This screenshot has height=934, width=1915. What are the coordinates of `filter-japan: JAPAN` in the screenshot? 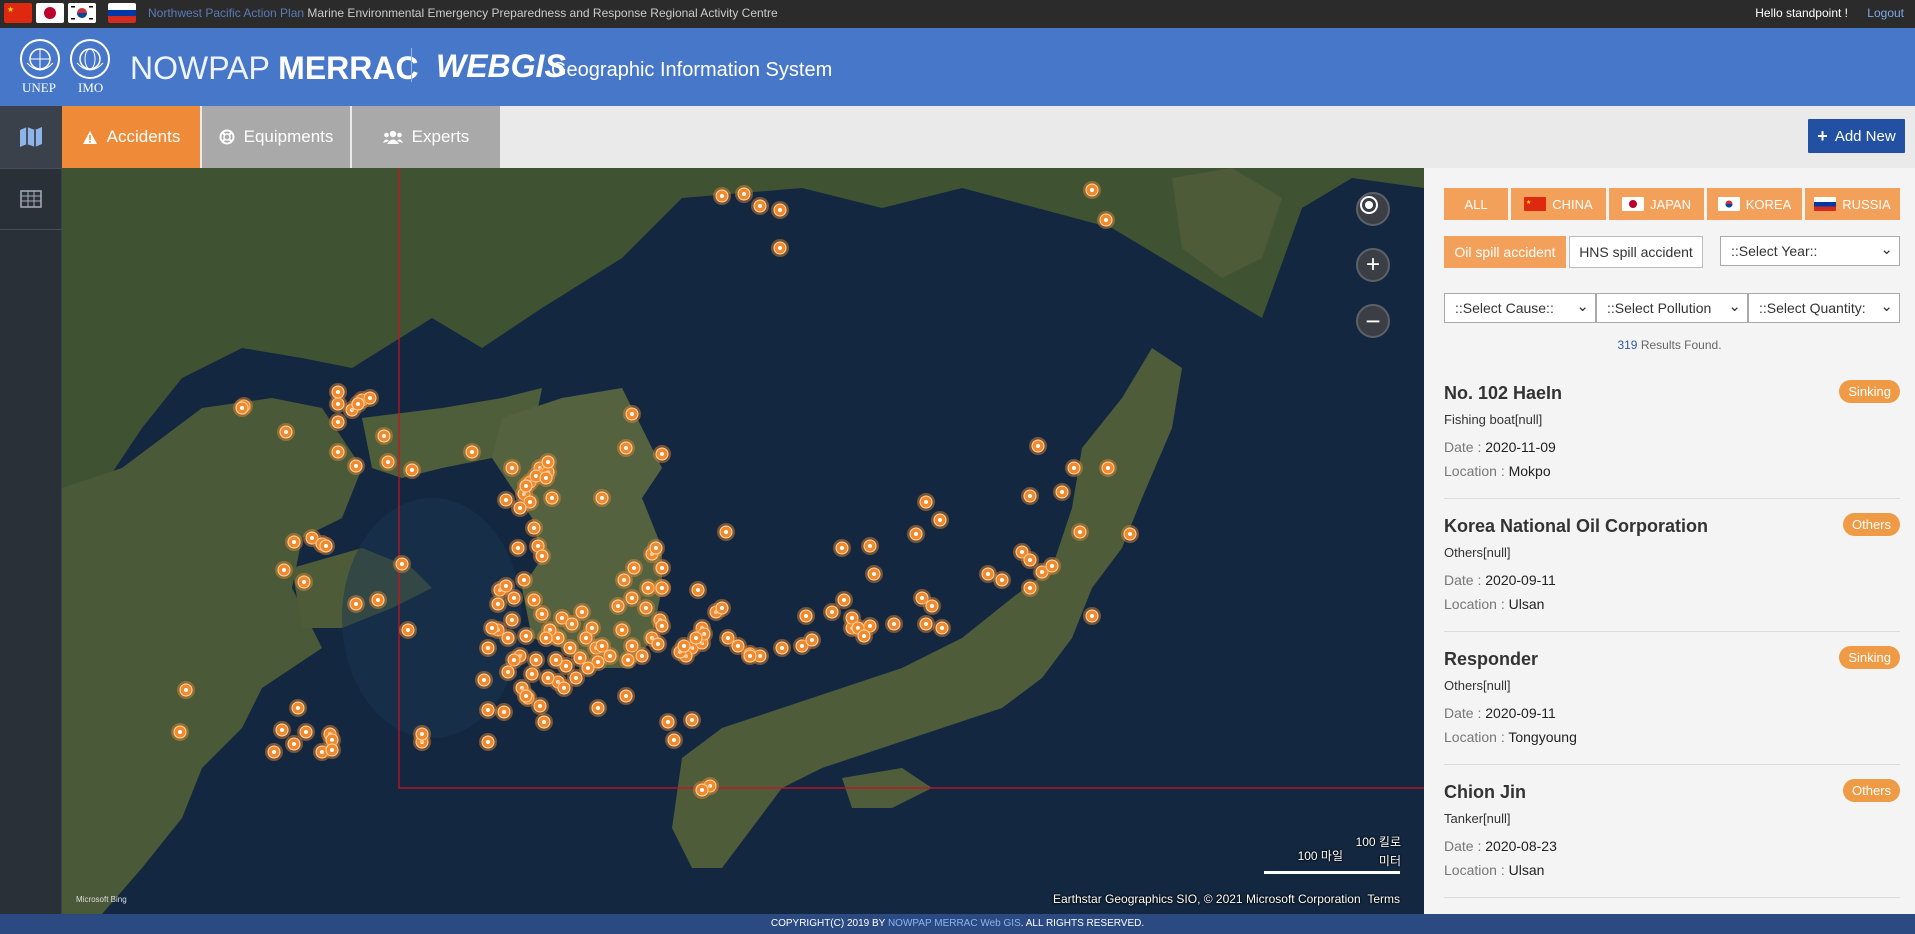 It's located at (1656, 204).